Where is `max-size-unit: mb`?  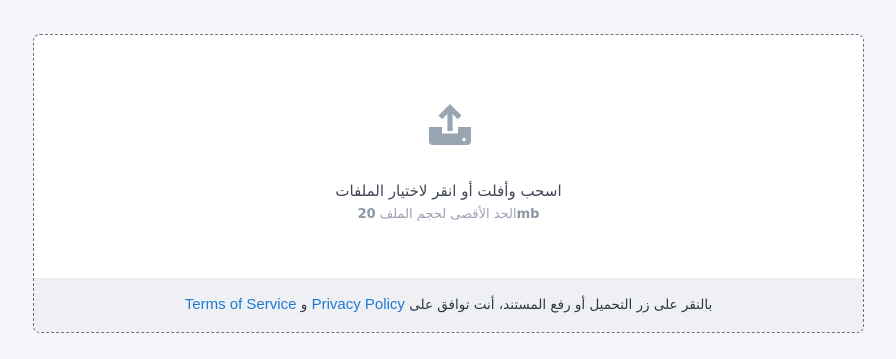
max-size-unit: mb is located at coordinates (528, 214).